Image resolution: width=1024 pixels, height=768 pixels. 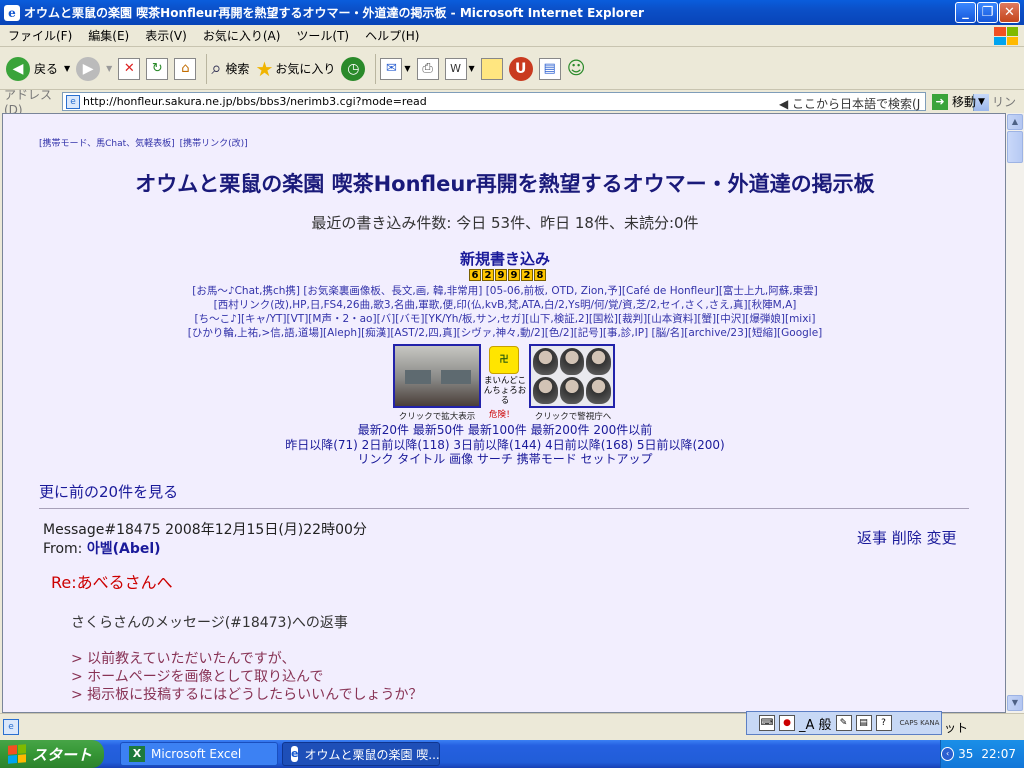 I want to click on clock: 22:07, so click(x=998, y=754).